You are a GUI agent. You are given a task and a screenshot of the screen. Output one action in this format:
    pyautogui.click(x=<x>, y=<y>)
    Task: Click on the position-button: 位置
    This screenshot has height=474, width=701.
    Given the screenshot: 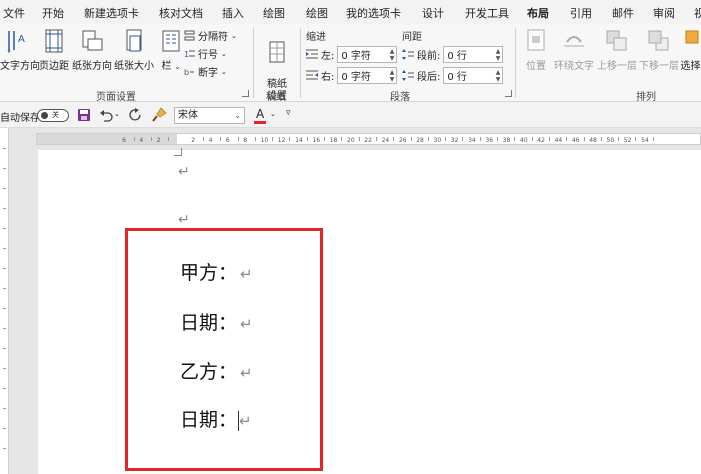 What is the action you would take?
    pyautogui.click(x=536, y=50)
    